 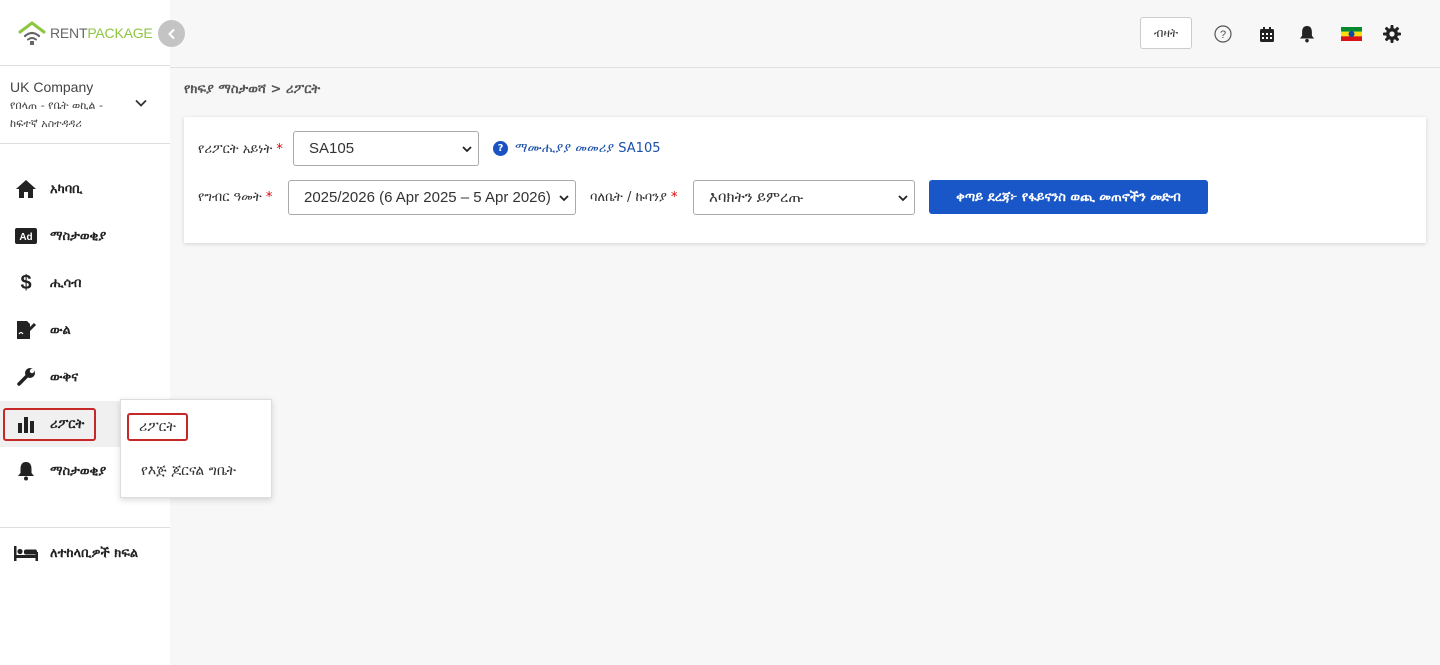 What do you see at coordinates (67, 424) in the screenshot?
I see `sidebar-item-label: ሪፖርት` at bounding box center [67, 424].